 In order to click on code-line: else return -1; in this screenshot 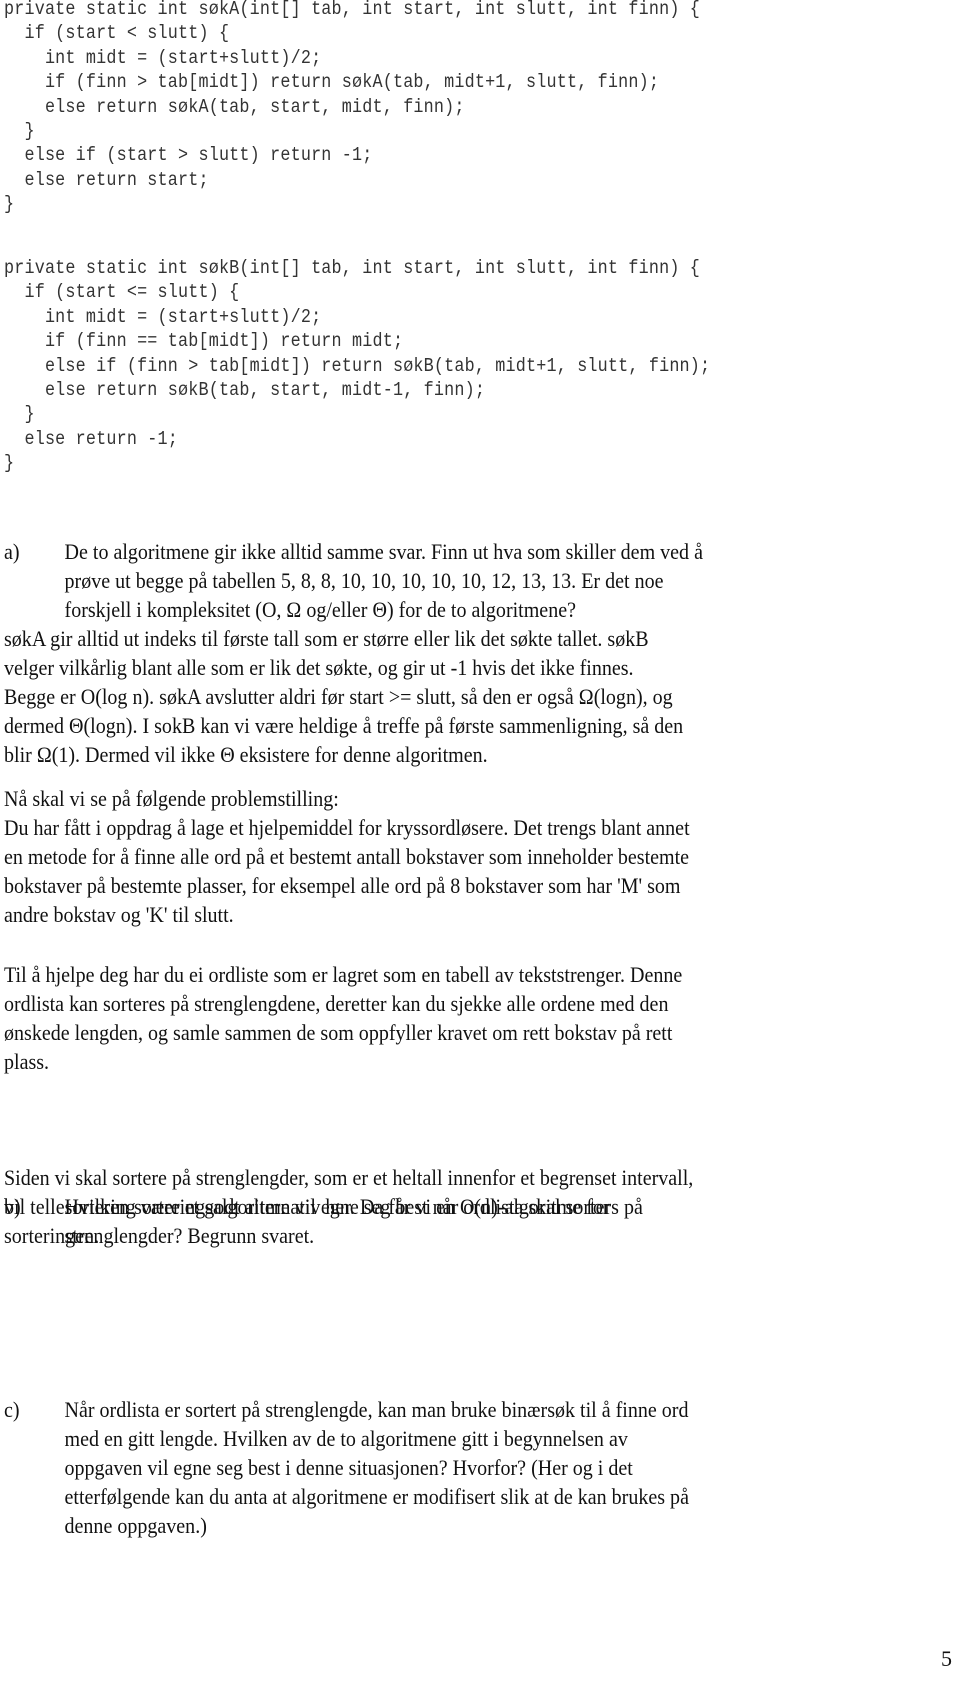, I will do `click(91, 438)`.